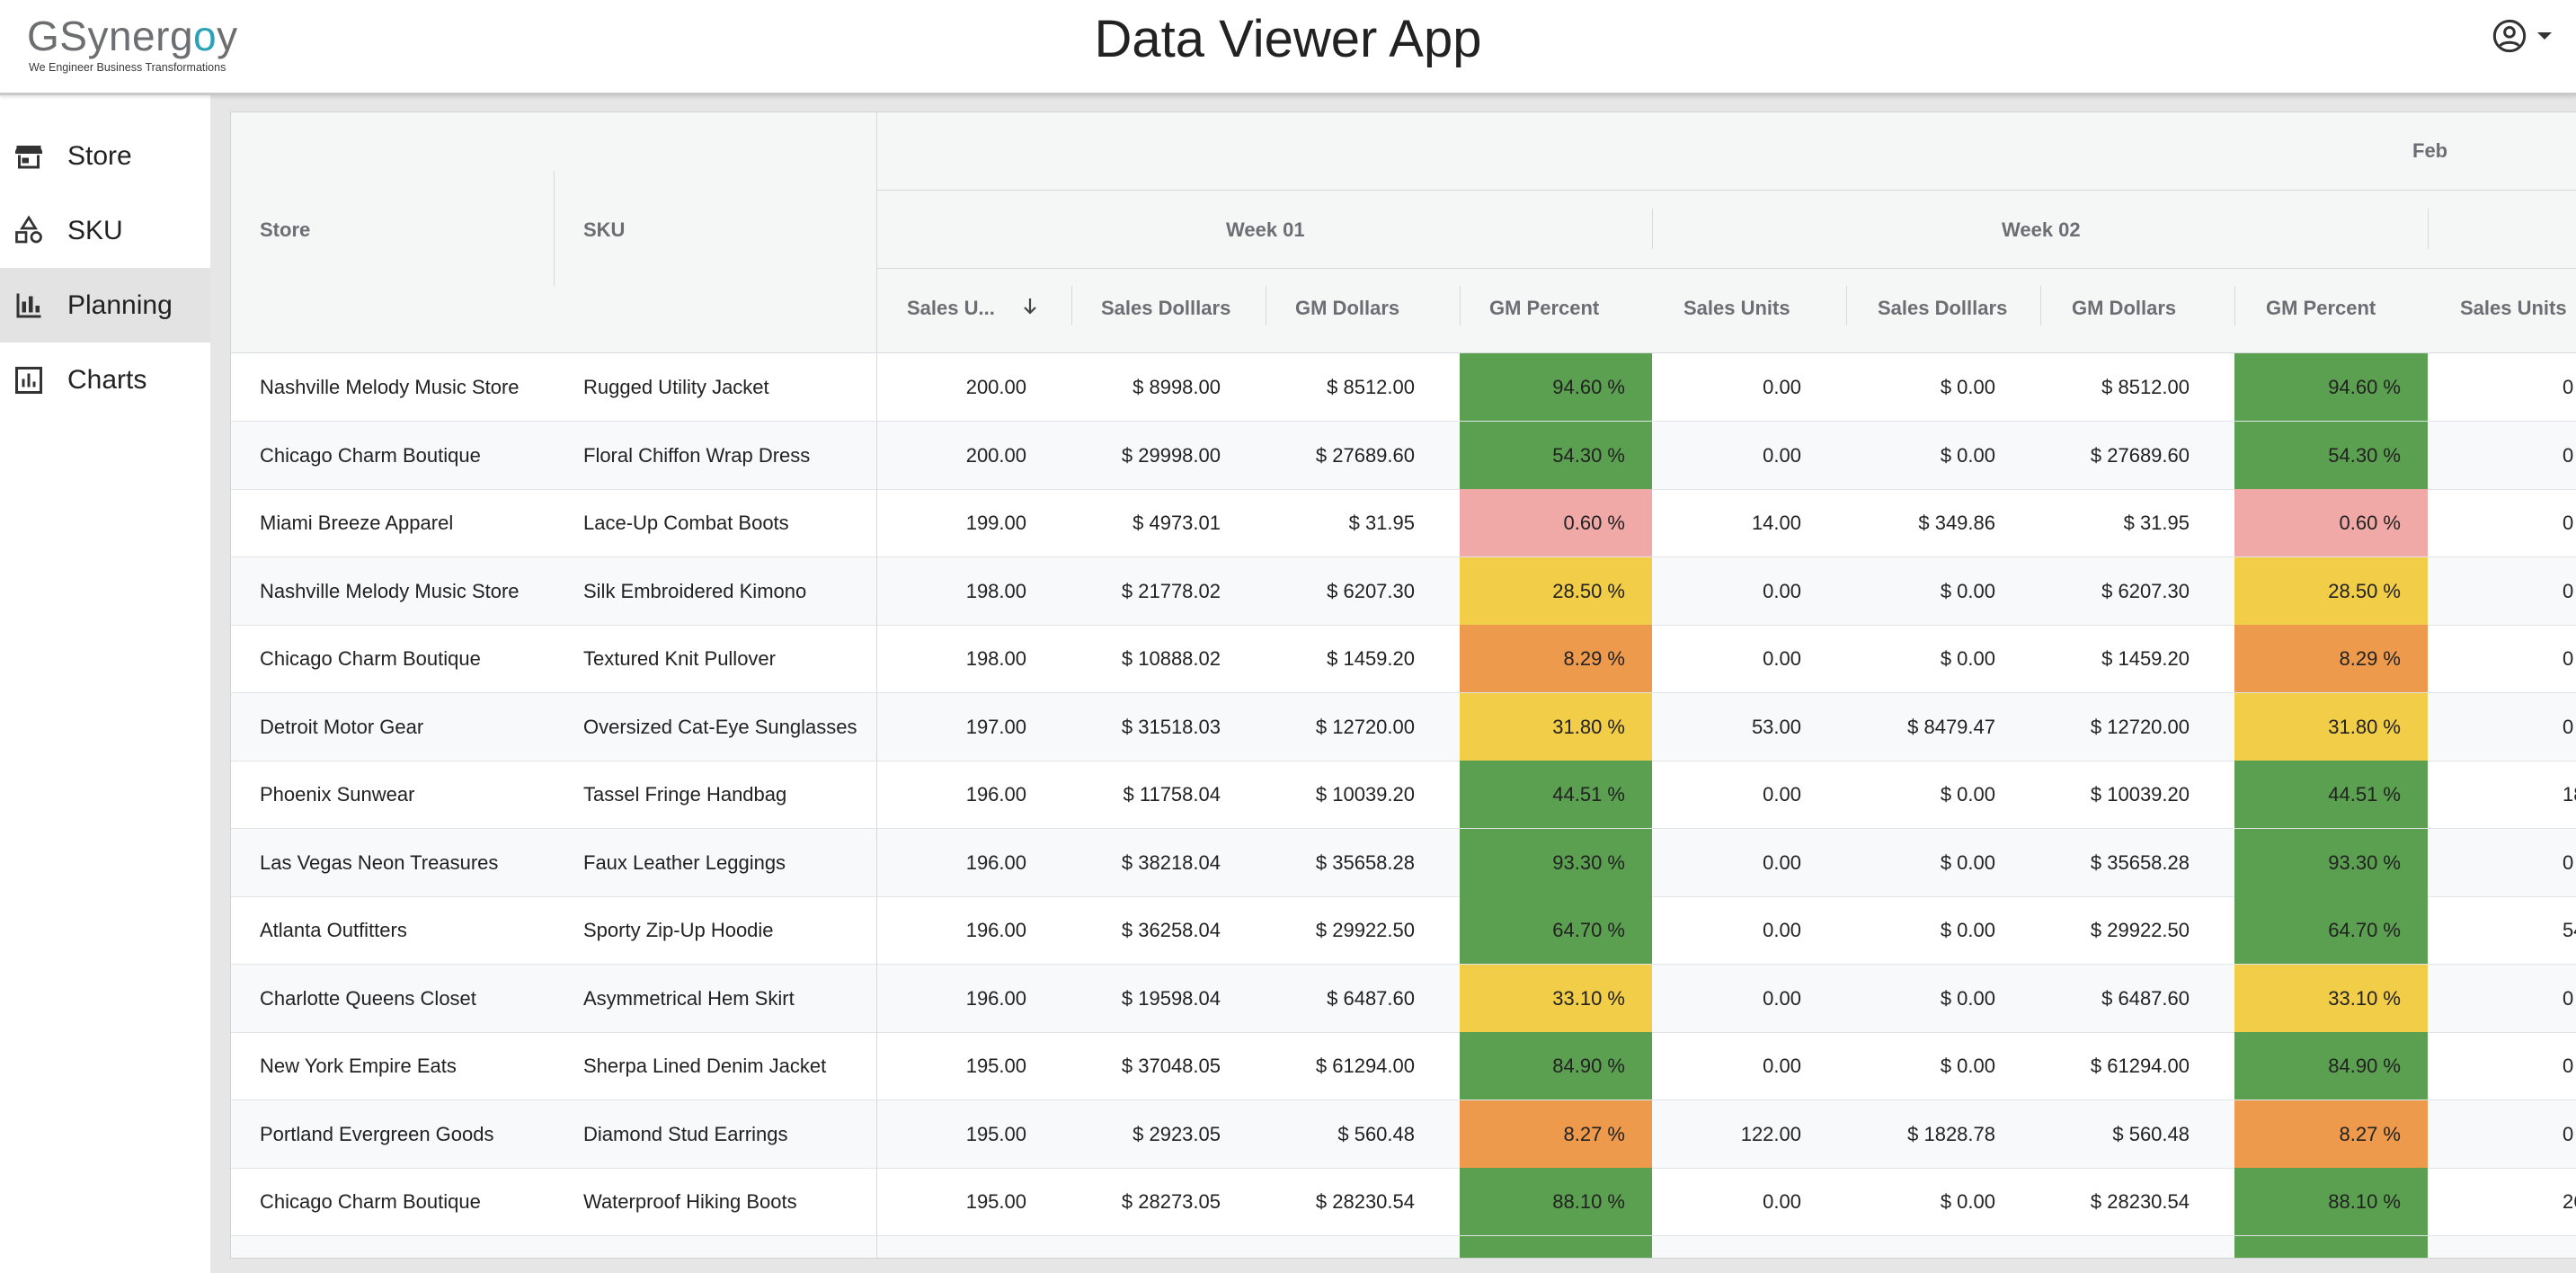  Describe the element at coordinates (1556, 1201) in the screenshot. I see `cell-w1-gm-percent: 88.10 %` at that location.